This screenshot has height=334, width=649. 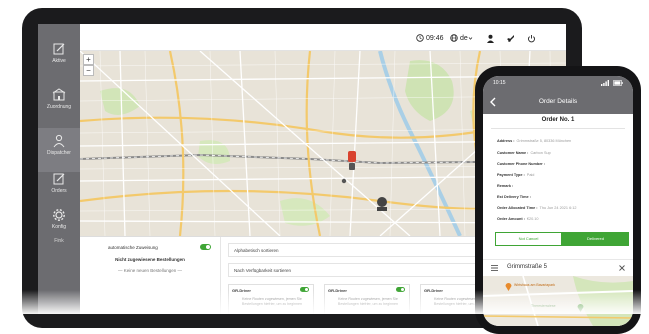 I want to click on top-bar: 09:46 de, so click(x=323, y=37).